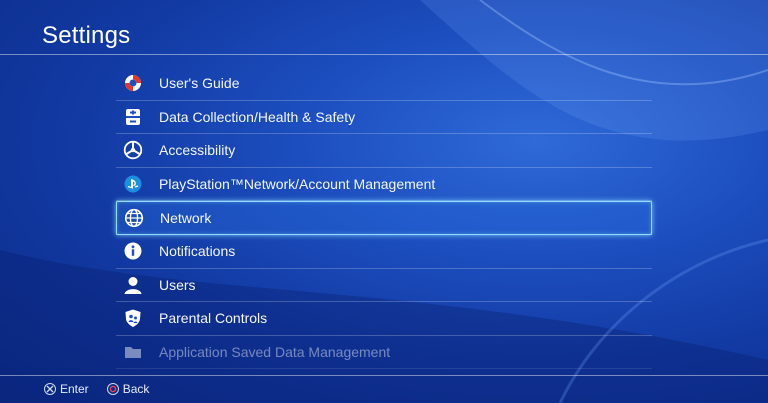  Describe the element at coordinates (133, 184) in the screenshot. I see `playstation-network-icon` at that location.